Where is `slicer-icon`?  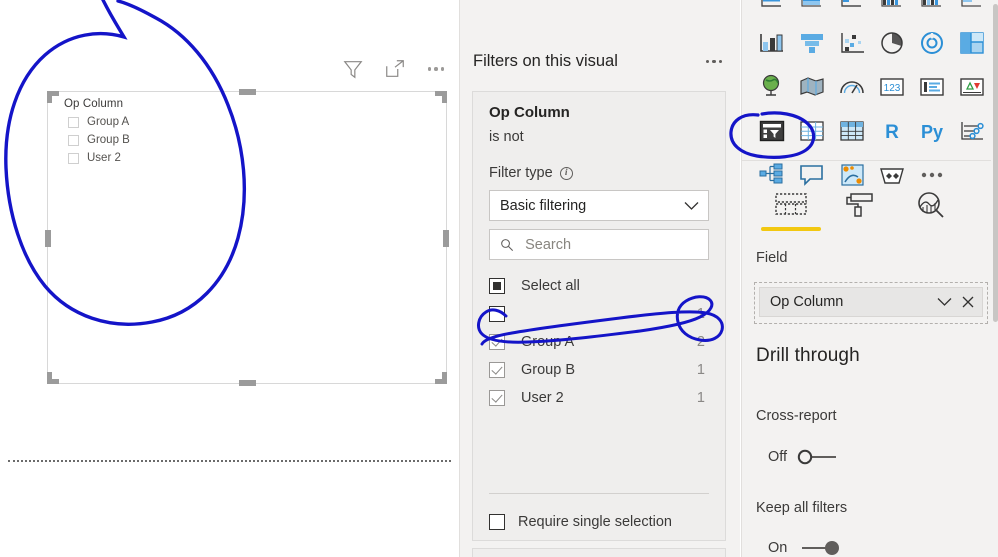 slicer-icon is located at coordinates (772, 131).